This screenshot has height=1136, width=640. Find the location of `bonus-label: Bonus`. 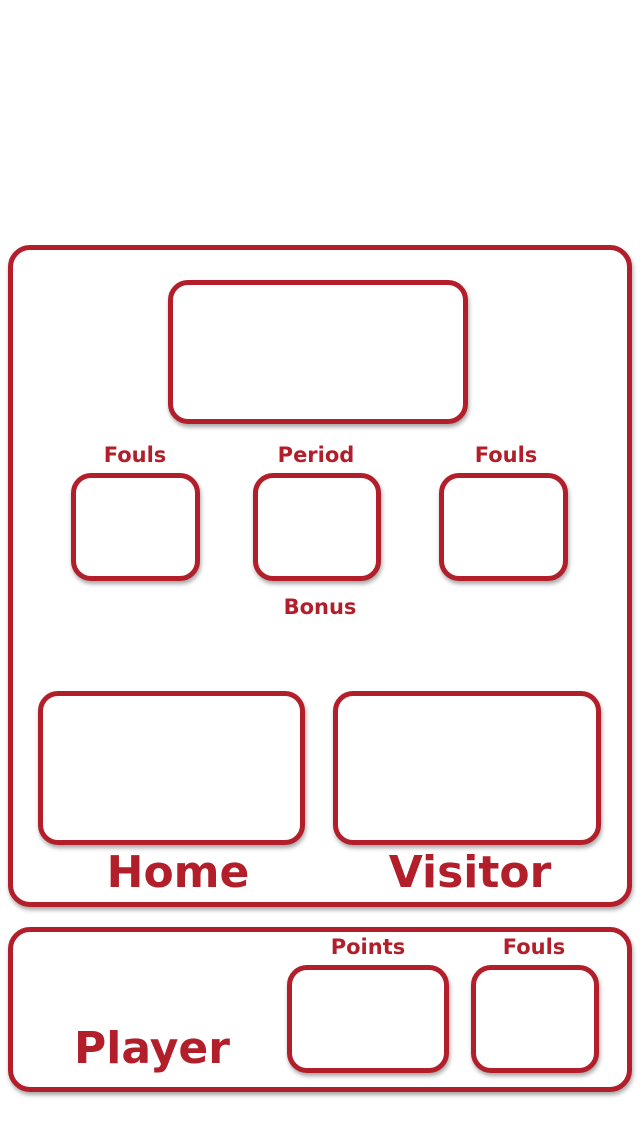

bonus-label: Bonus is located at coordinates (320, 607).